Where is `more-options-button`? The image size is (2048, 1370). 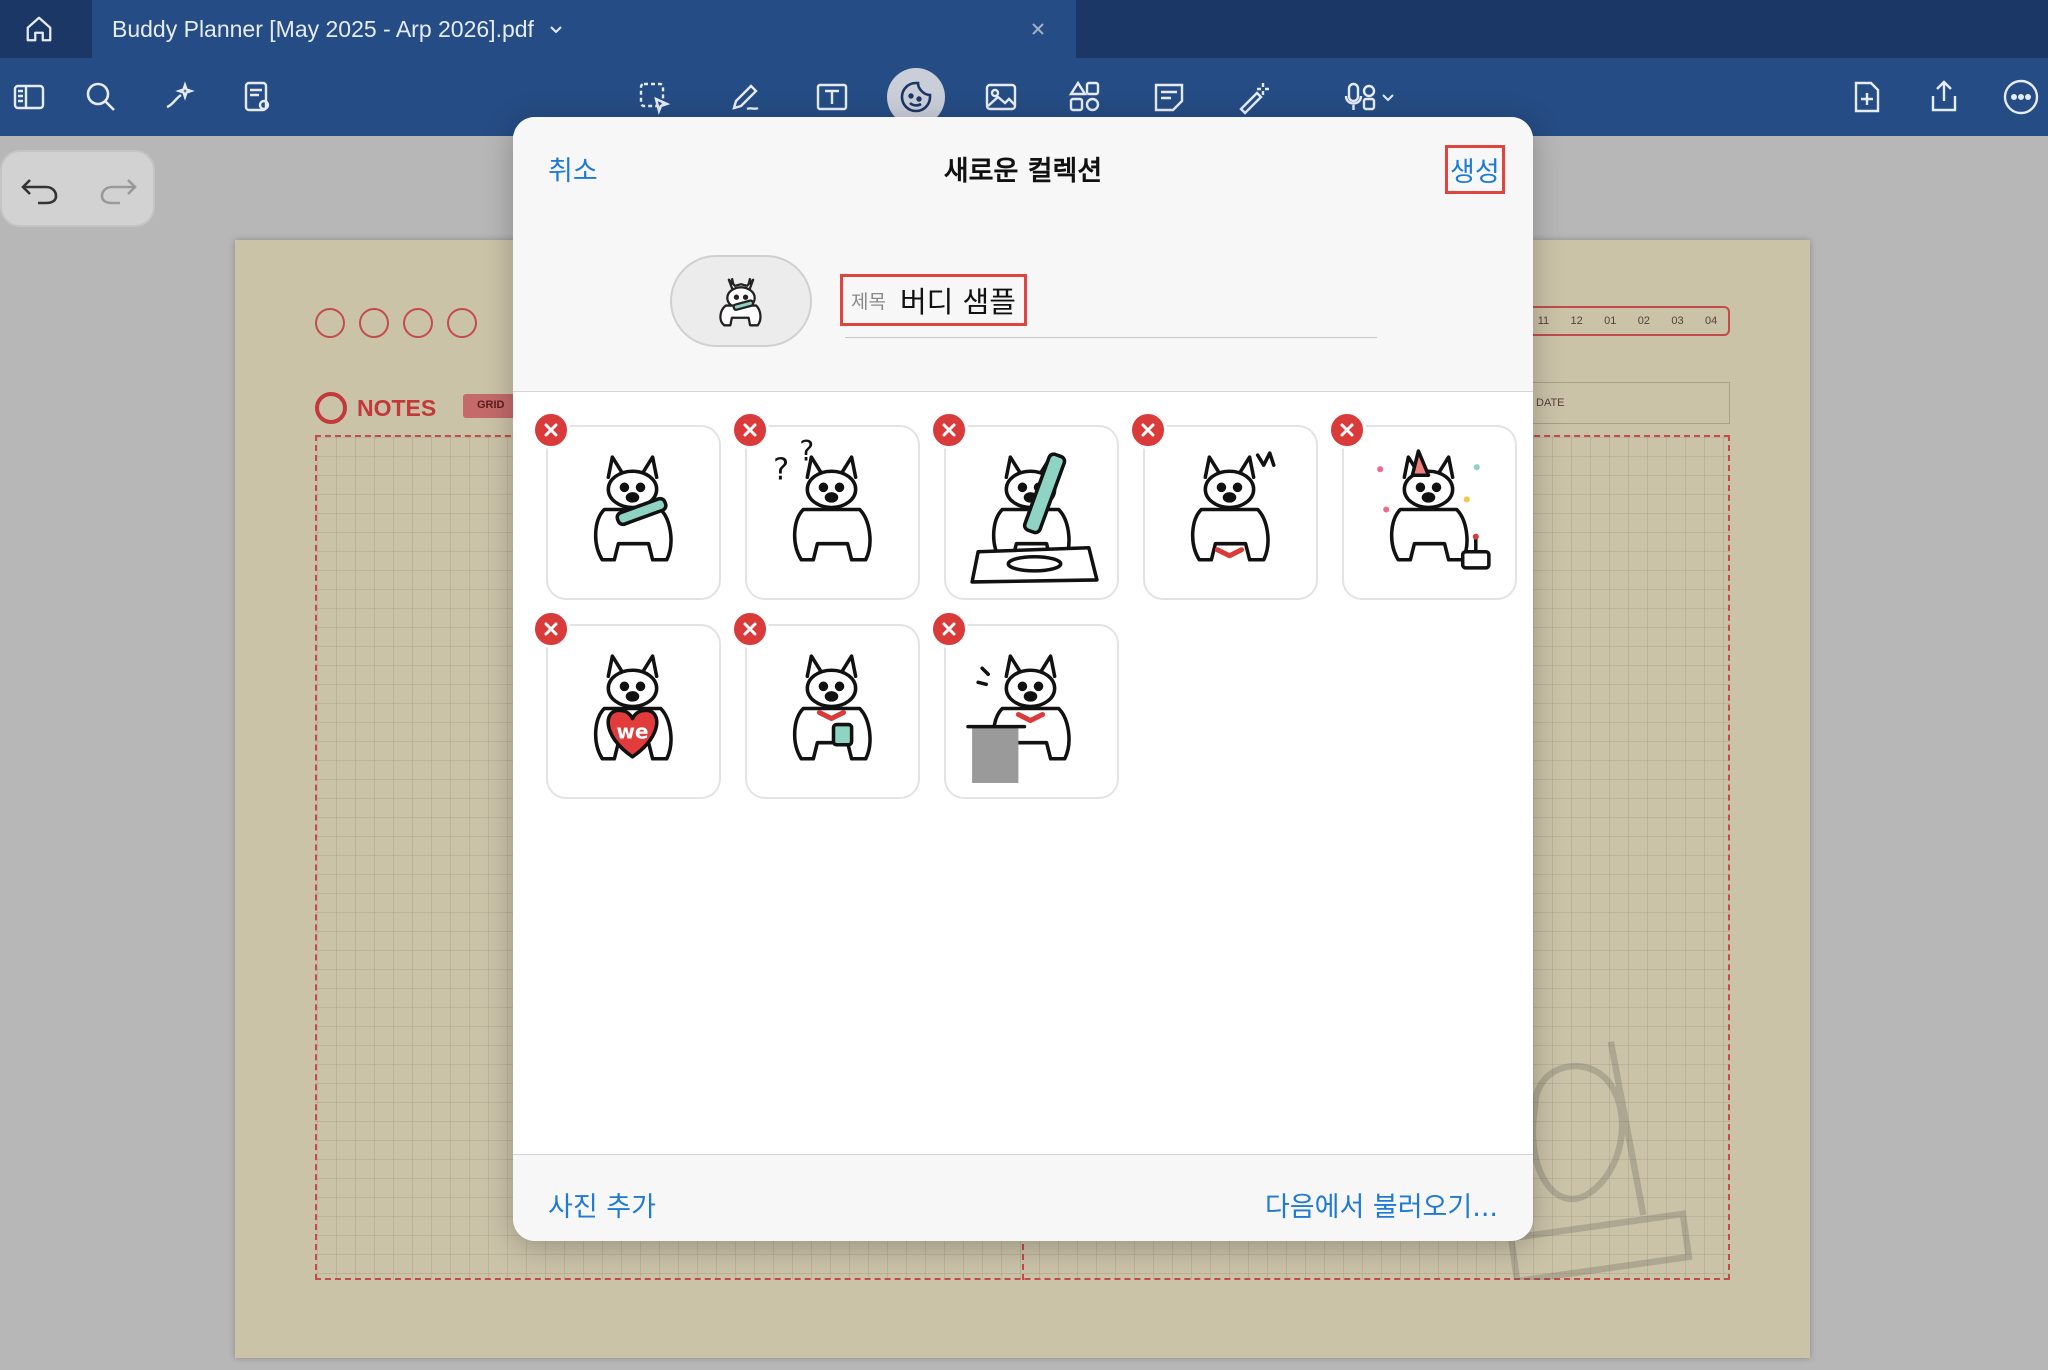
more-options-button is located at coordinates (2020, 97).